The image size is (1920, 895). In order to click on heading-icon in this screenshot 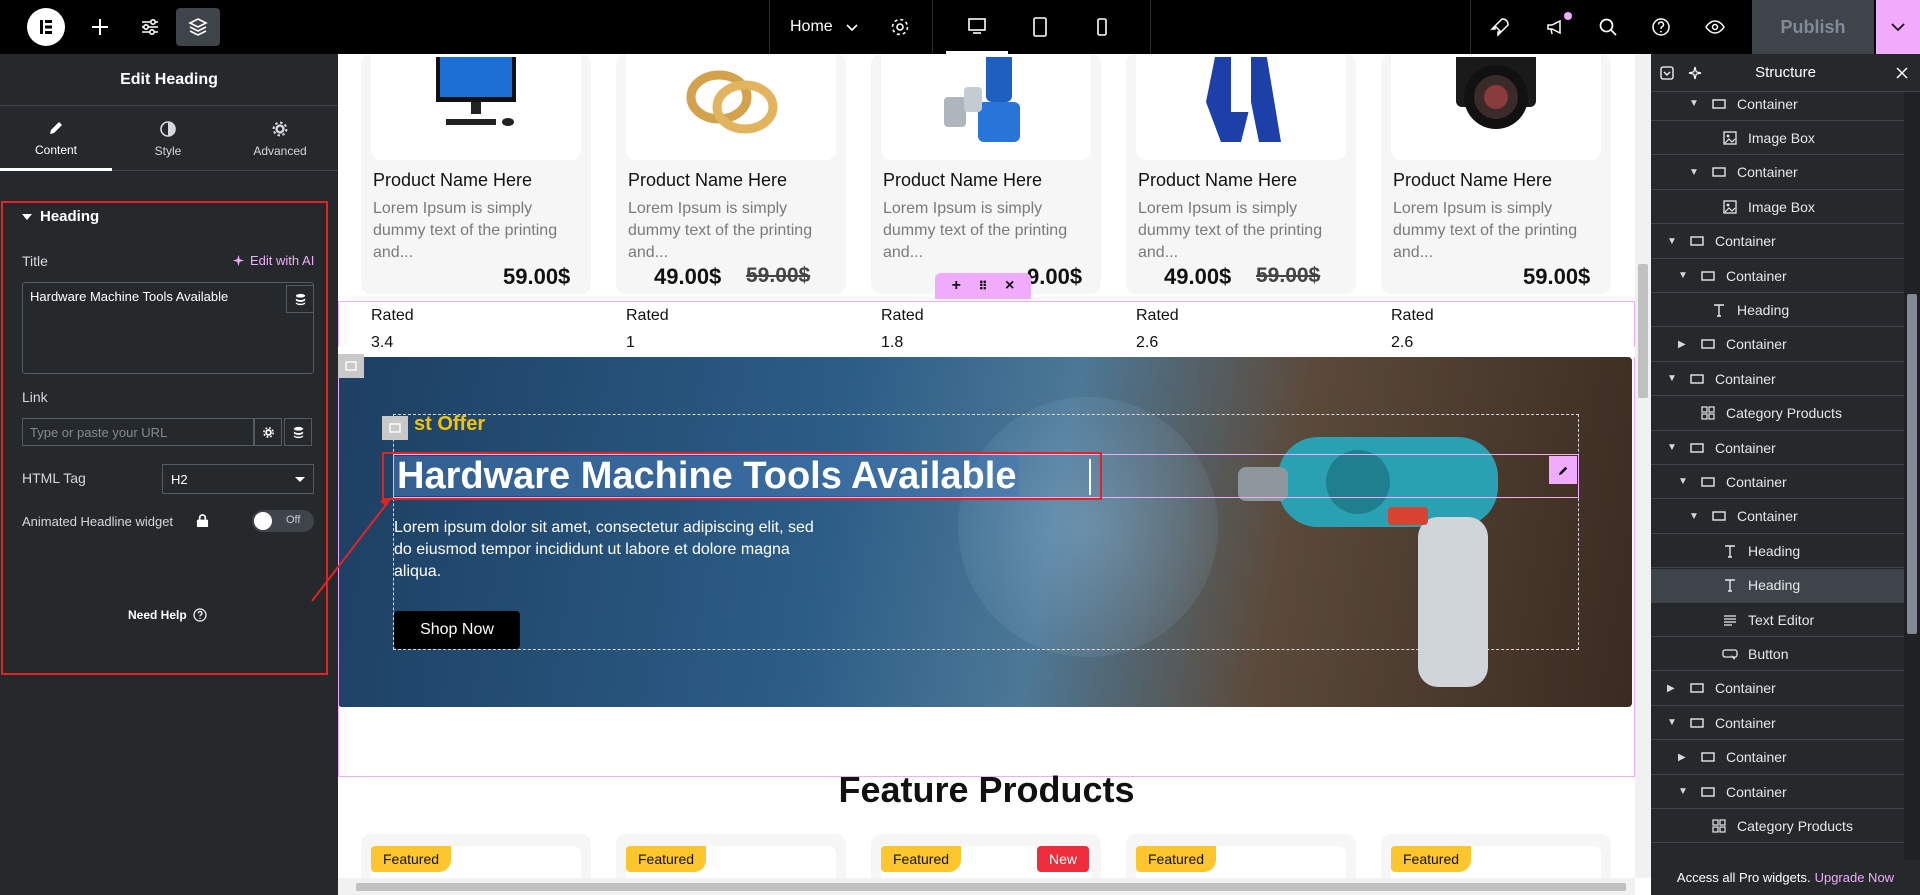, I will do `click(1730, 585)`.